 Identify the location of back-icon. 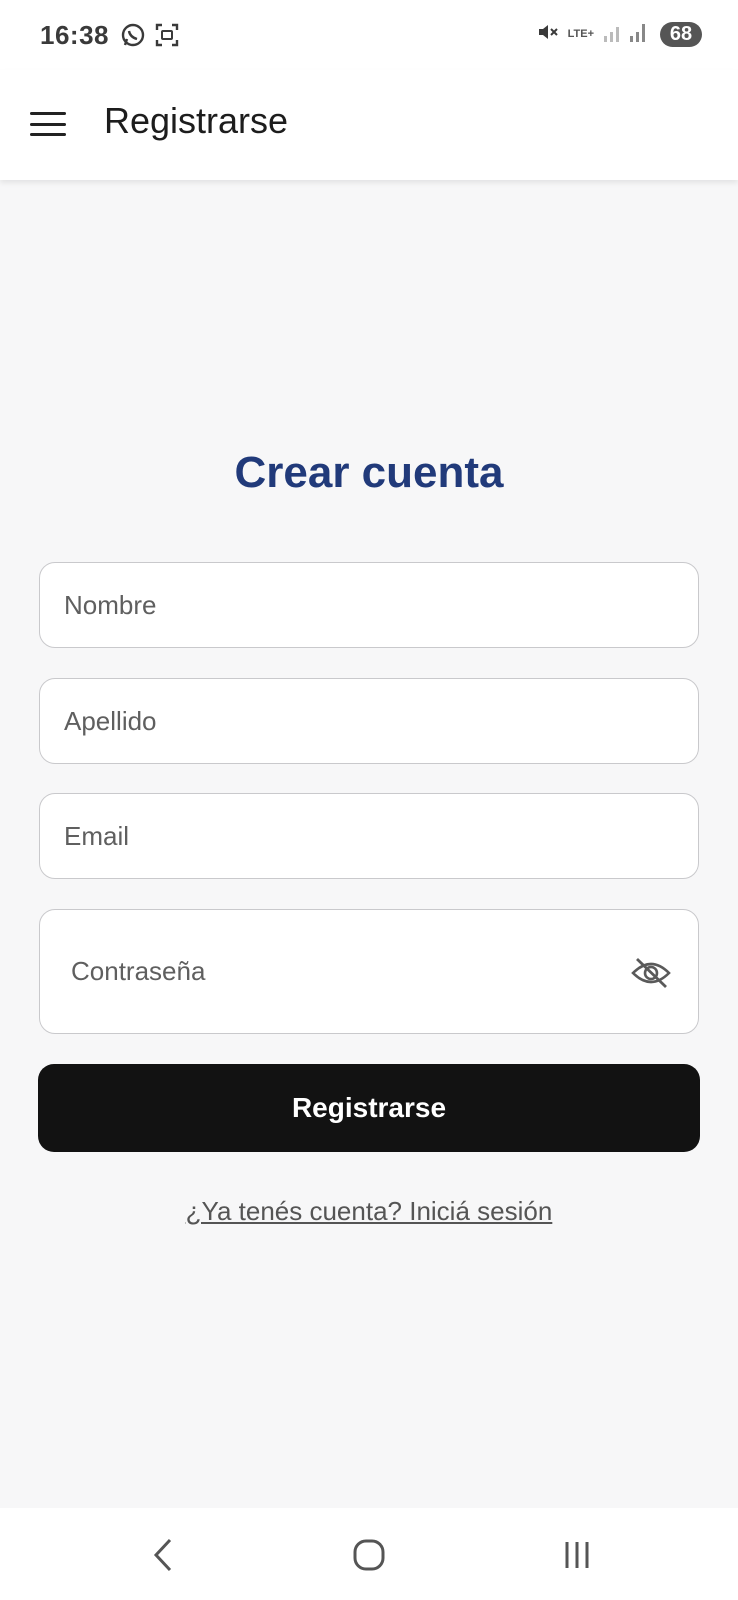
(163, 1555).